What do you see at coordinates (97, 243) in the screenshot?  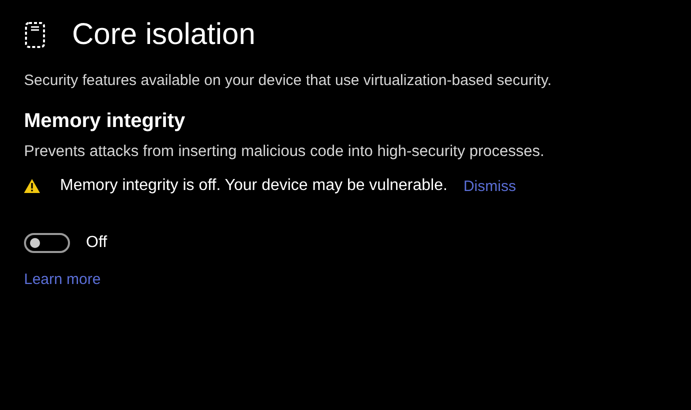 I see `toggle-label: Off` at bounding box center [97, 243].